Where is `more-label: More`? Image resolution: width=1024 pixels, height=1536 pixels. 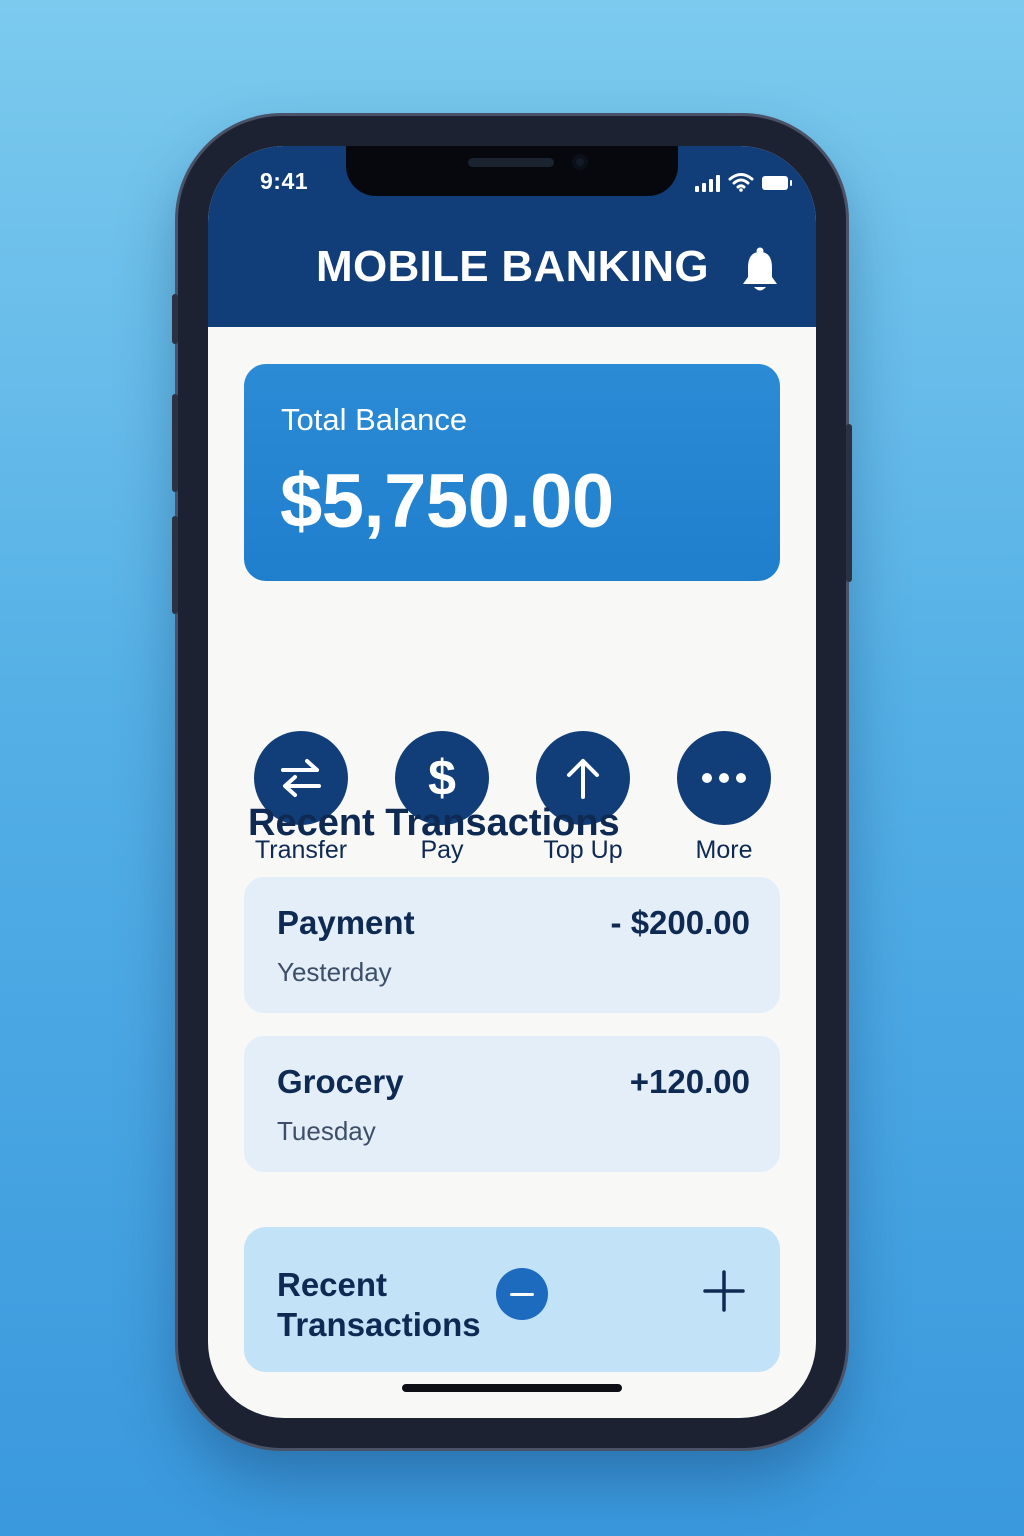 more-label: More is located at coordinates (724, 850).